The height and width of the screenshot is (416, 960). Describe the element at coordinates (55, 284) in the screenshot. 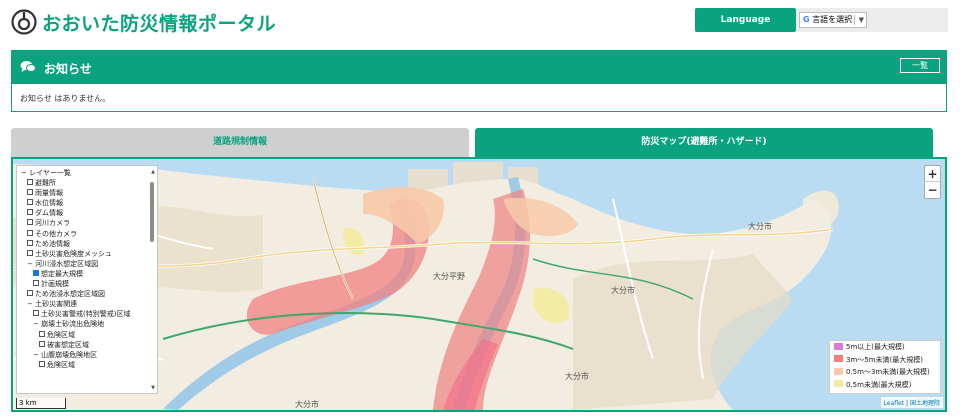

I see `layer-label: 計画規模` at that location.